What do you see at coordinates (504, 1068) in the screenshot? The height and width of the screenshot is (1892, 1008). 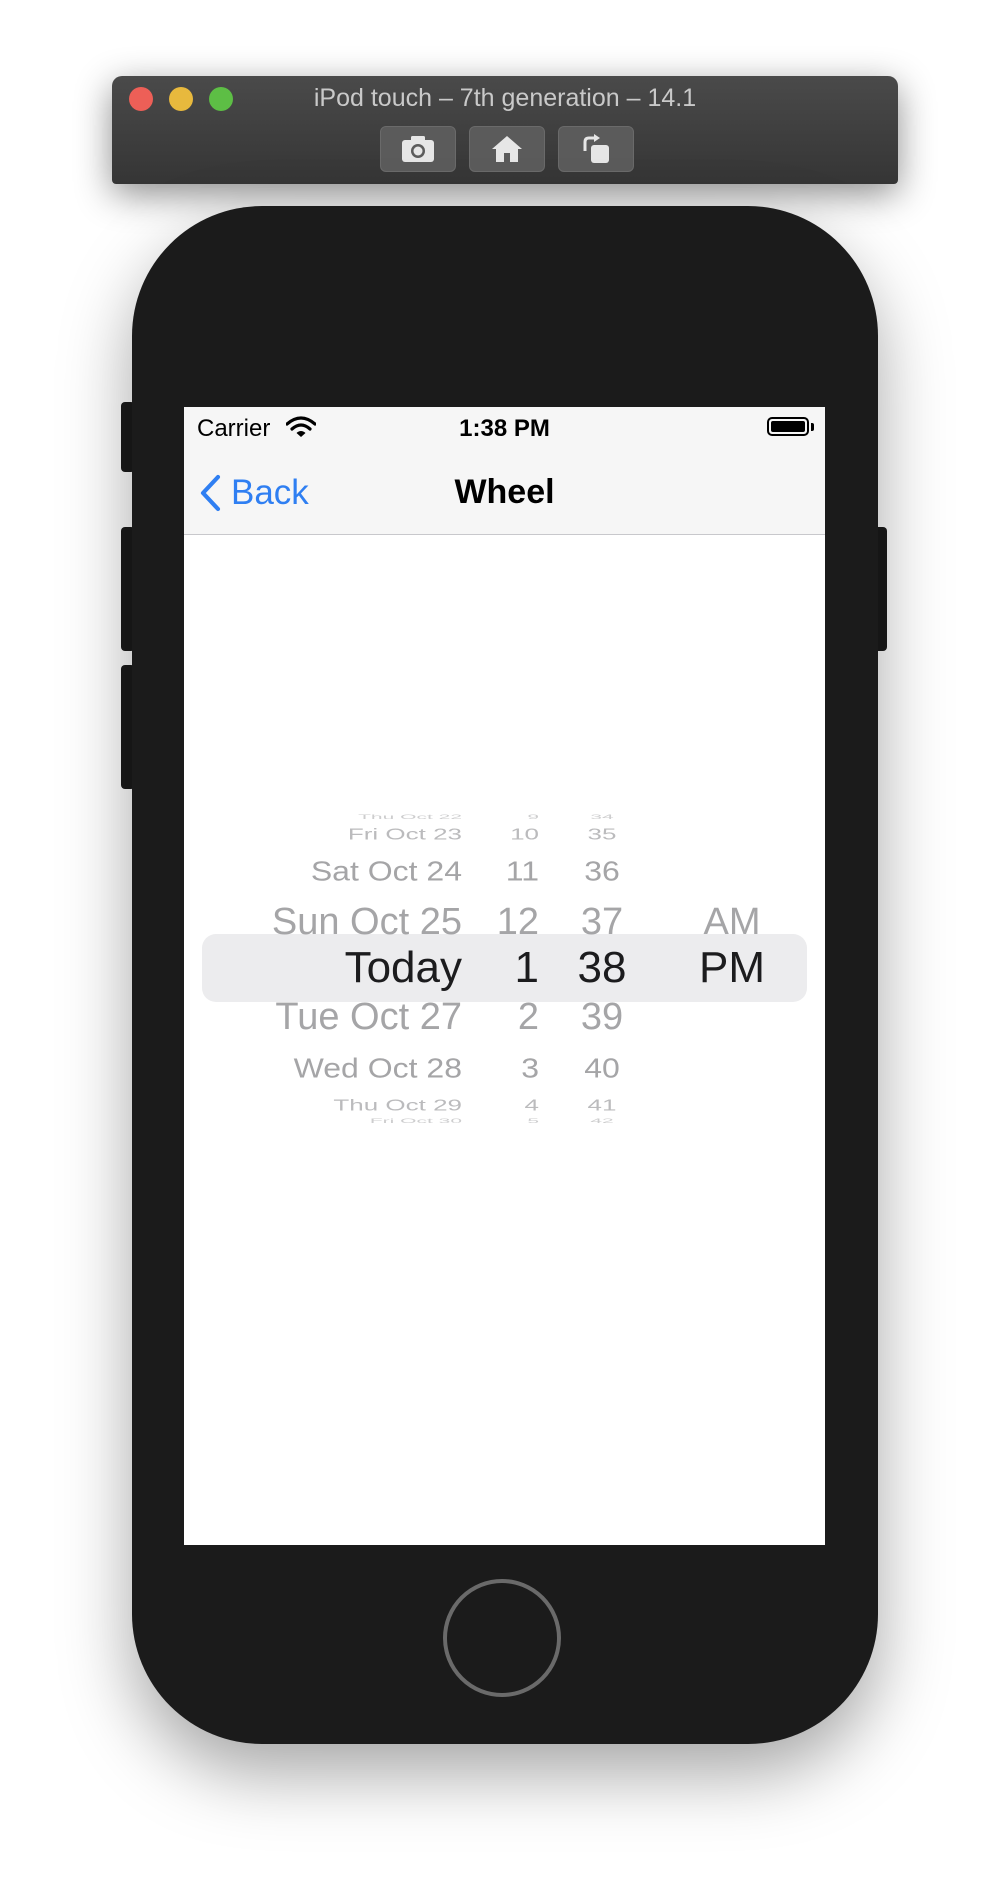 I see `picker-hour-item: 3` at bounding box center [504, 1068].